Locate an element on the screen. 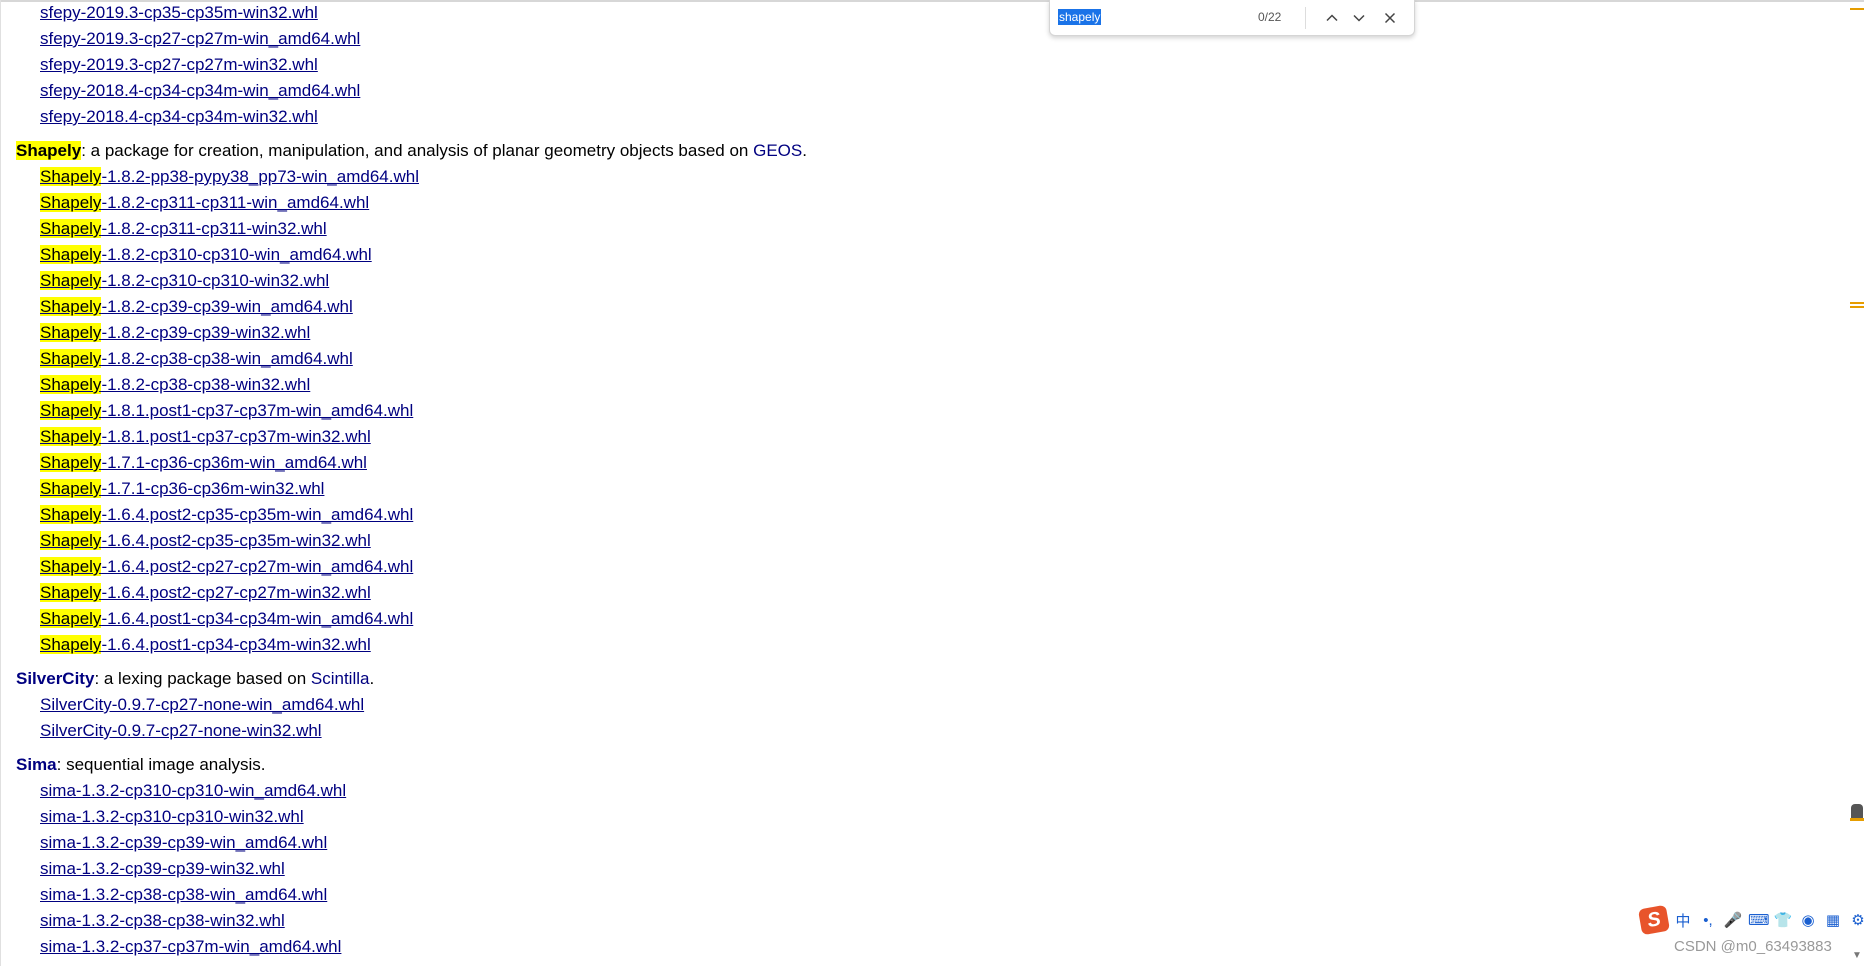 The height and width of the screenshot is (966, 1864). list-item: sfepy-2018.4-cp34-cp34m-win32.whl is located at coordinates (943, 117).